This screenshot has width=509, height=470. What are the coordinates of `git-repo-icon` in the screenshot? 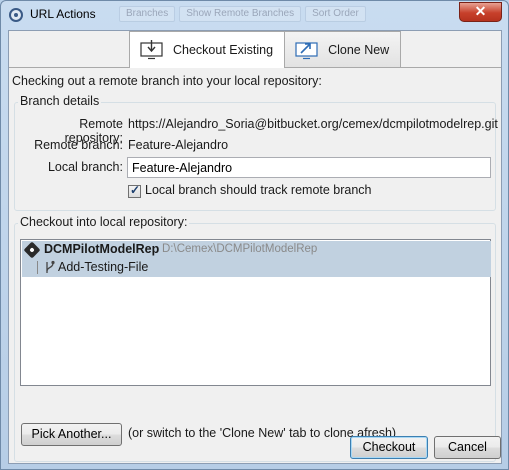 It's located at (32, 250).